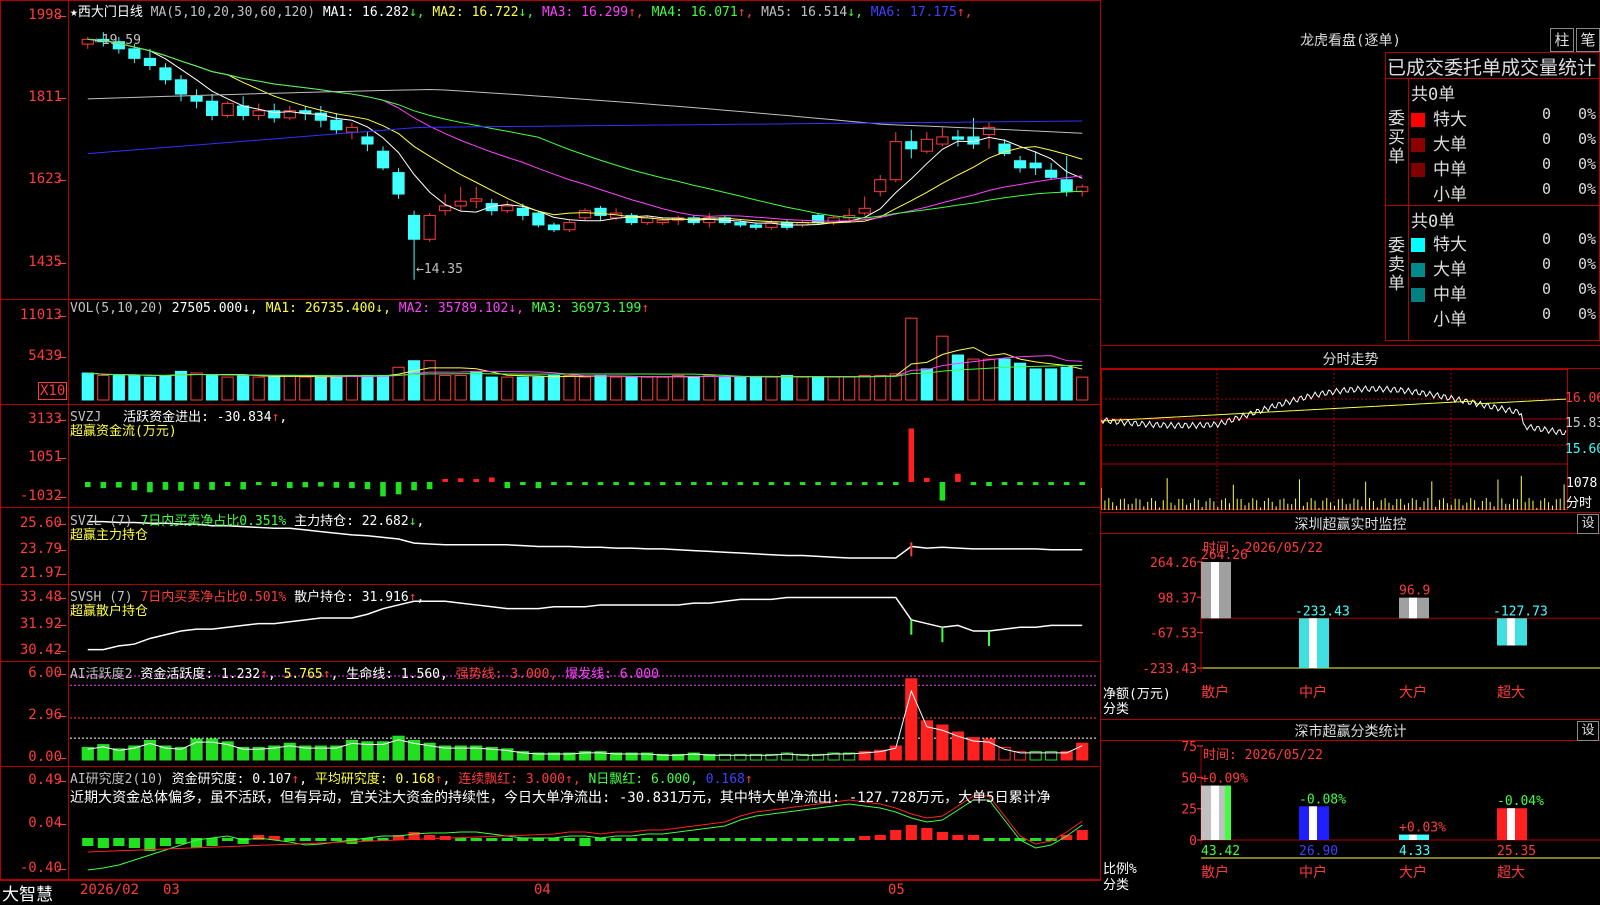 This screenshot has width=1600, height=905. What do you see at coordinates (45, 673) in the screenshot?
I see `ai1-ytick-0: 6.00` at bounding box center [45, 673].